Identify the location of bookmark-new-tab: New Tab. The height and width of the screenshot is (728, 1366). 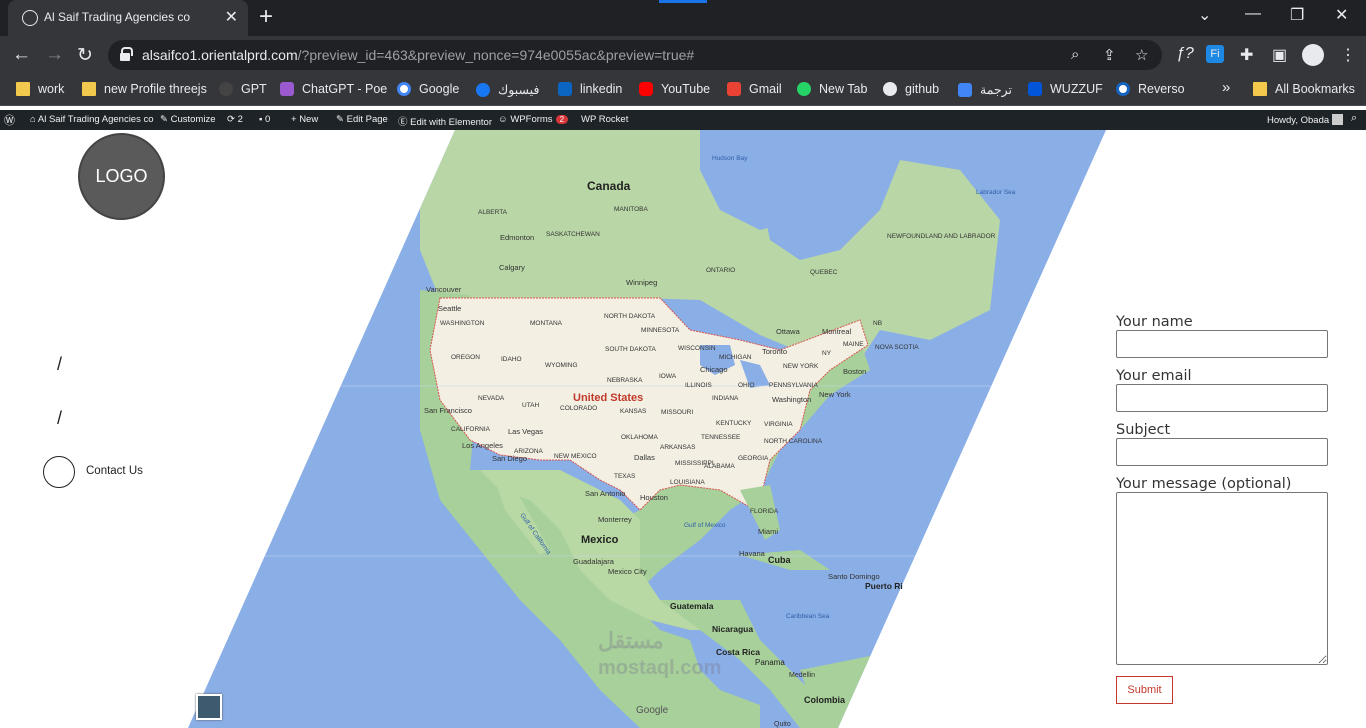
(832, 89).